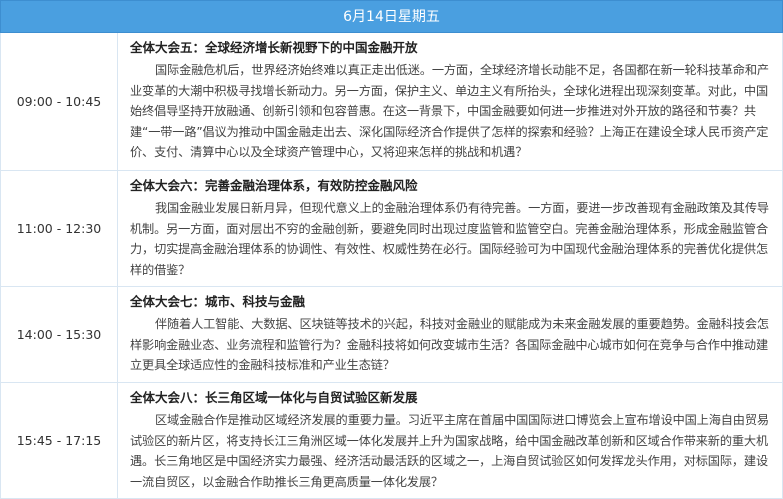 This screenshot has height=499, width=783. Describe the element at coordinates (274, 47) in the screenshot. I see `session-title: 全体大会五：全球经济增长新视野下的中国金融开放` at that location.